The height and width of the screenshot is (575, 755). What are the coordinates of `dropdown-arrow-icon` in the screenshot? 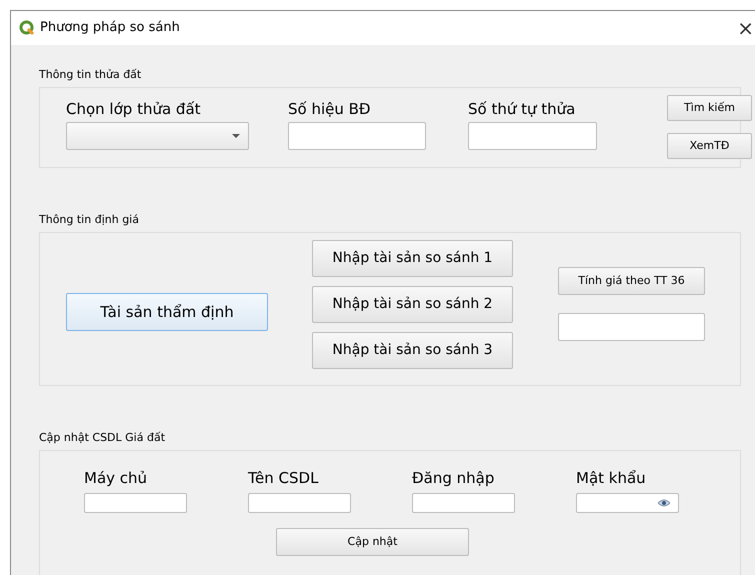 It's located at (236, 136).